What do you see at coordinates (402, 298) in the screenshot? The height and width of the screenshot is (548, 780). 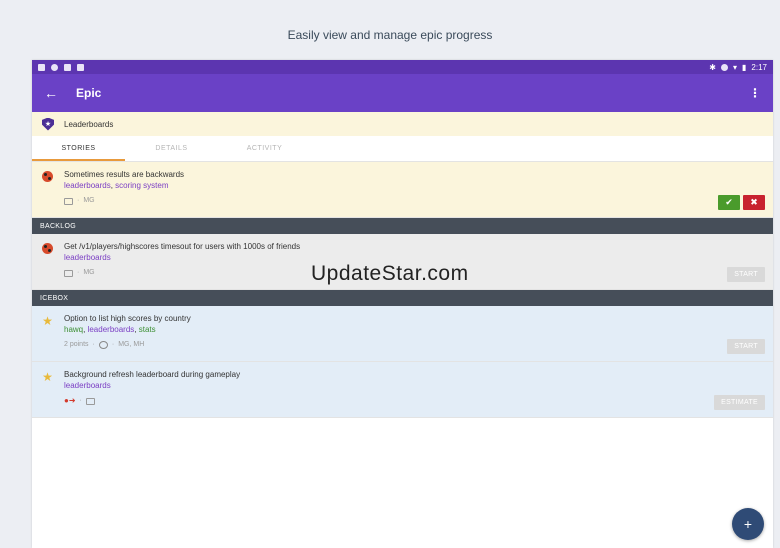 I see `icebox-header: ICEBOX` at bounding box center [402, 298].